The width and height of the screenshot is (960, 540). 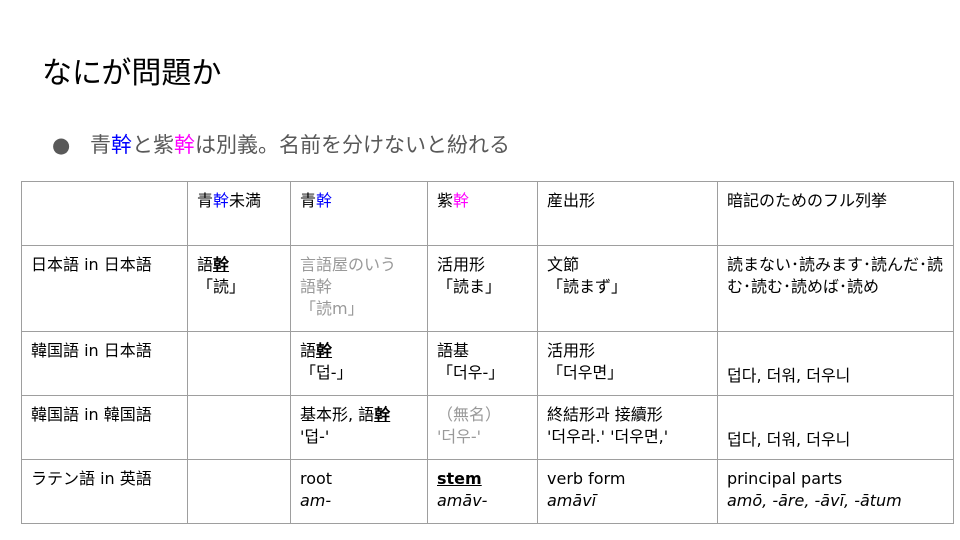 What do you see at coordinates (563, 264) in the screenshot?
I see `cell-text: 文節` at bounding box center [563, 264].